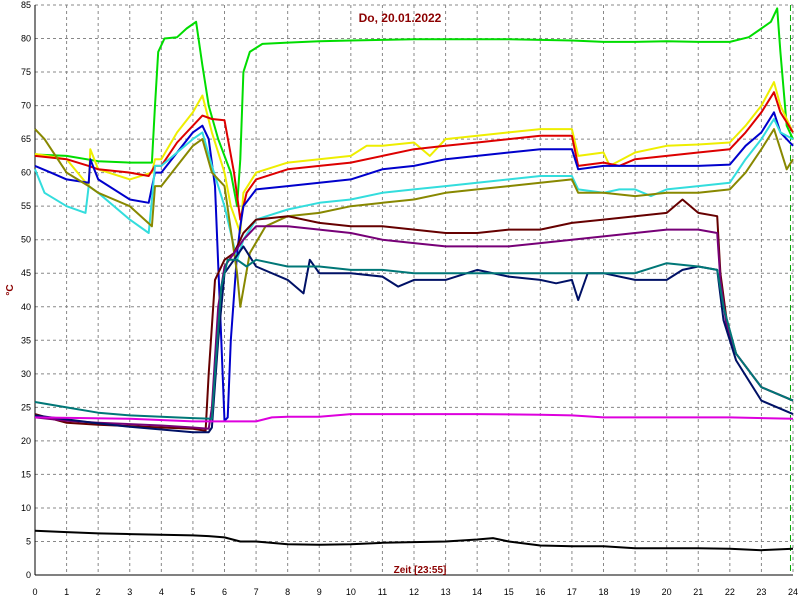  What do you see at coordinates (26, 106) in the screenshot?
I see `y-tick-label: 70` at bounding box center [26, 106].